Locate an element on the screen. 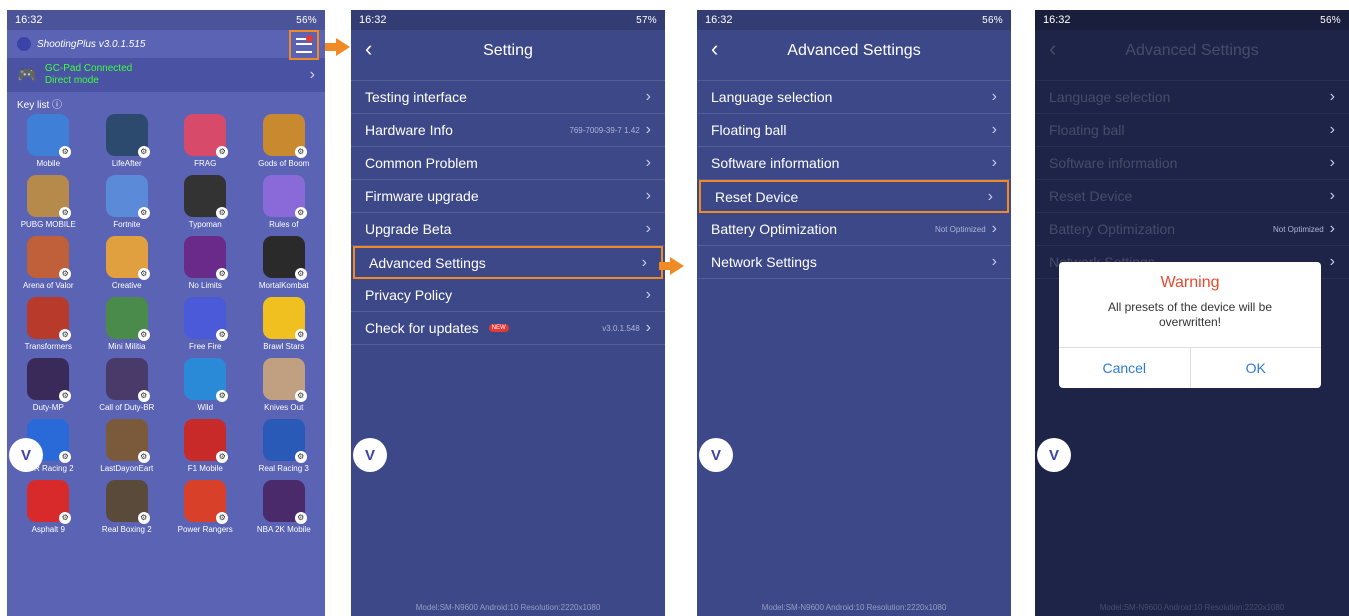 This screenshot has width=1349, height=616. cancel-button: Cancel is located at coordinates (1125, 368).